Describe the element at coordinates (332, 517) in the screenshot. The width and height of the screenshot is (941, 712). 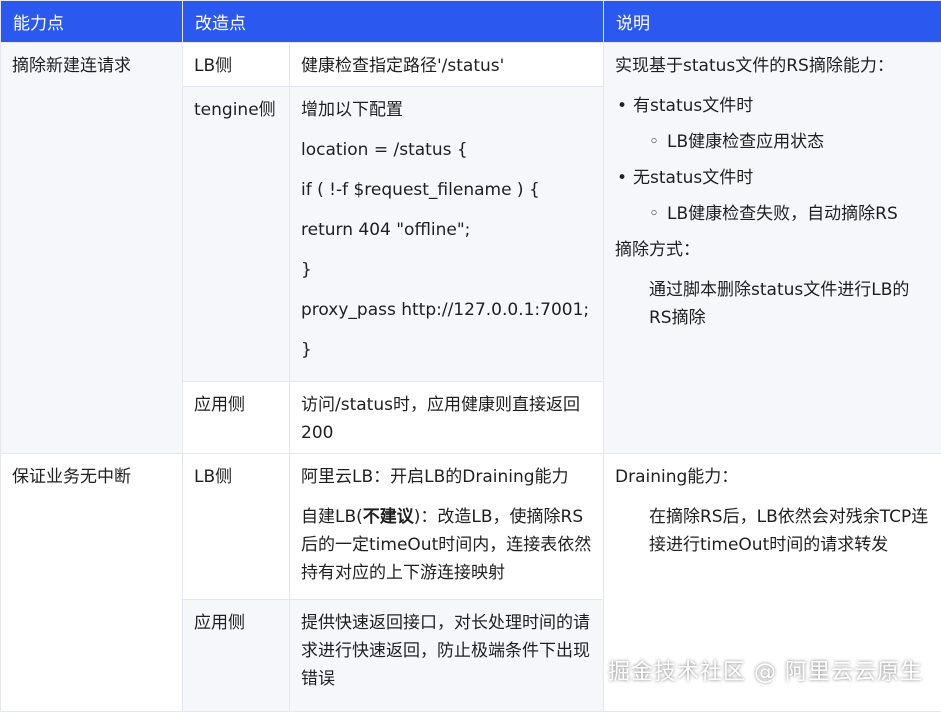
I see `text-span: 自建LB(` at that location.